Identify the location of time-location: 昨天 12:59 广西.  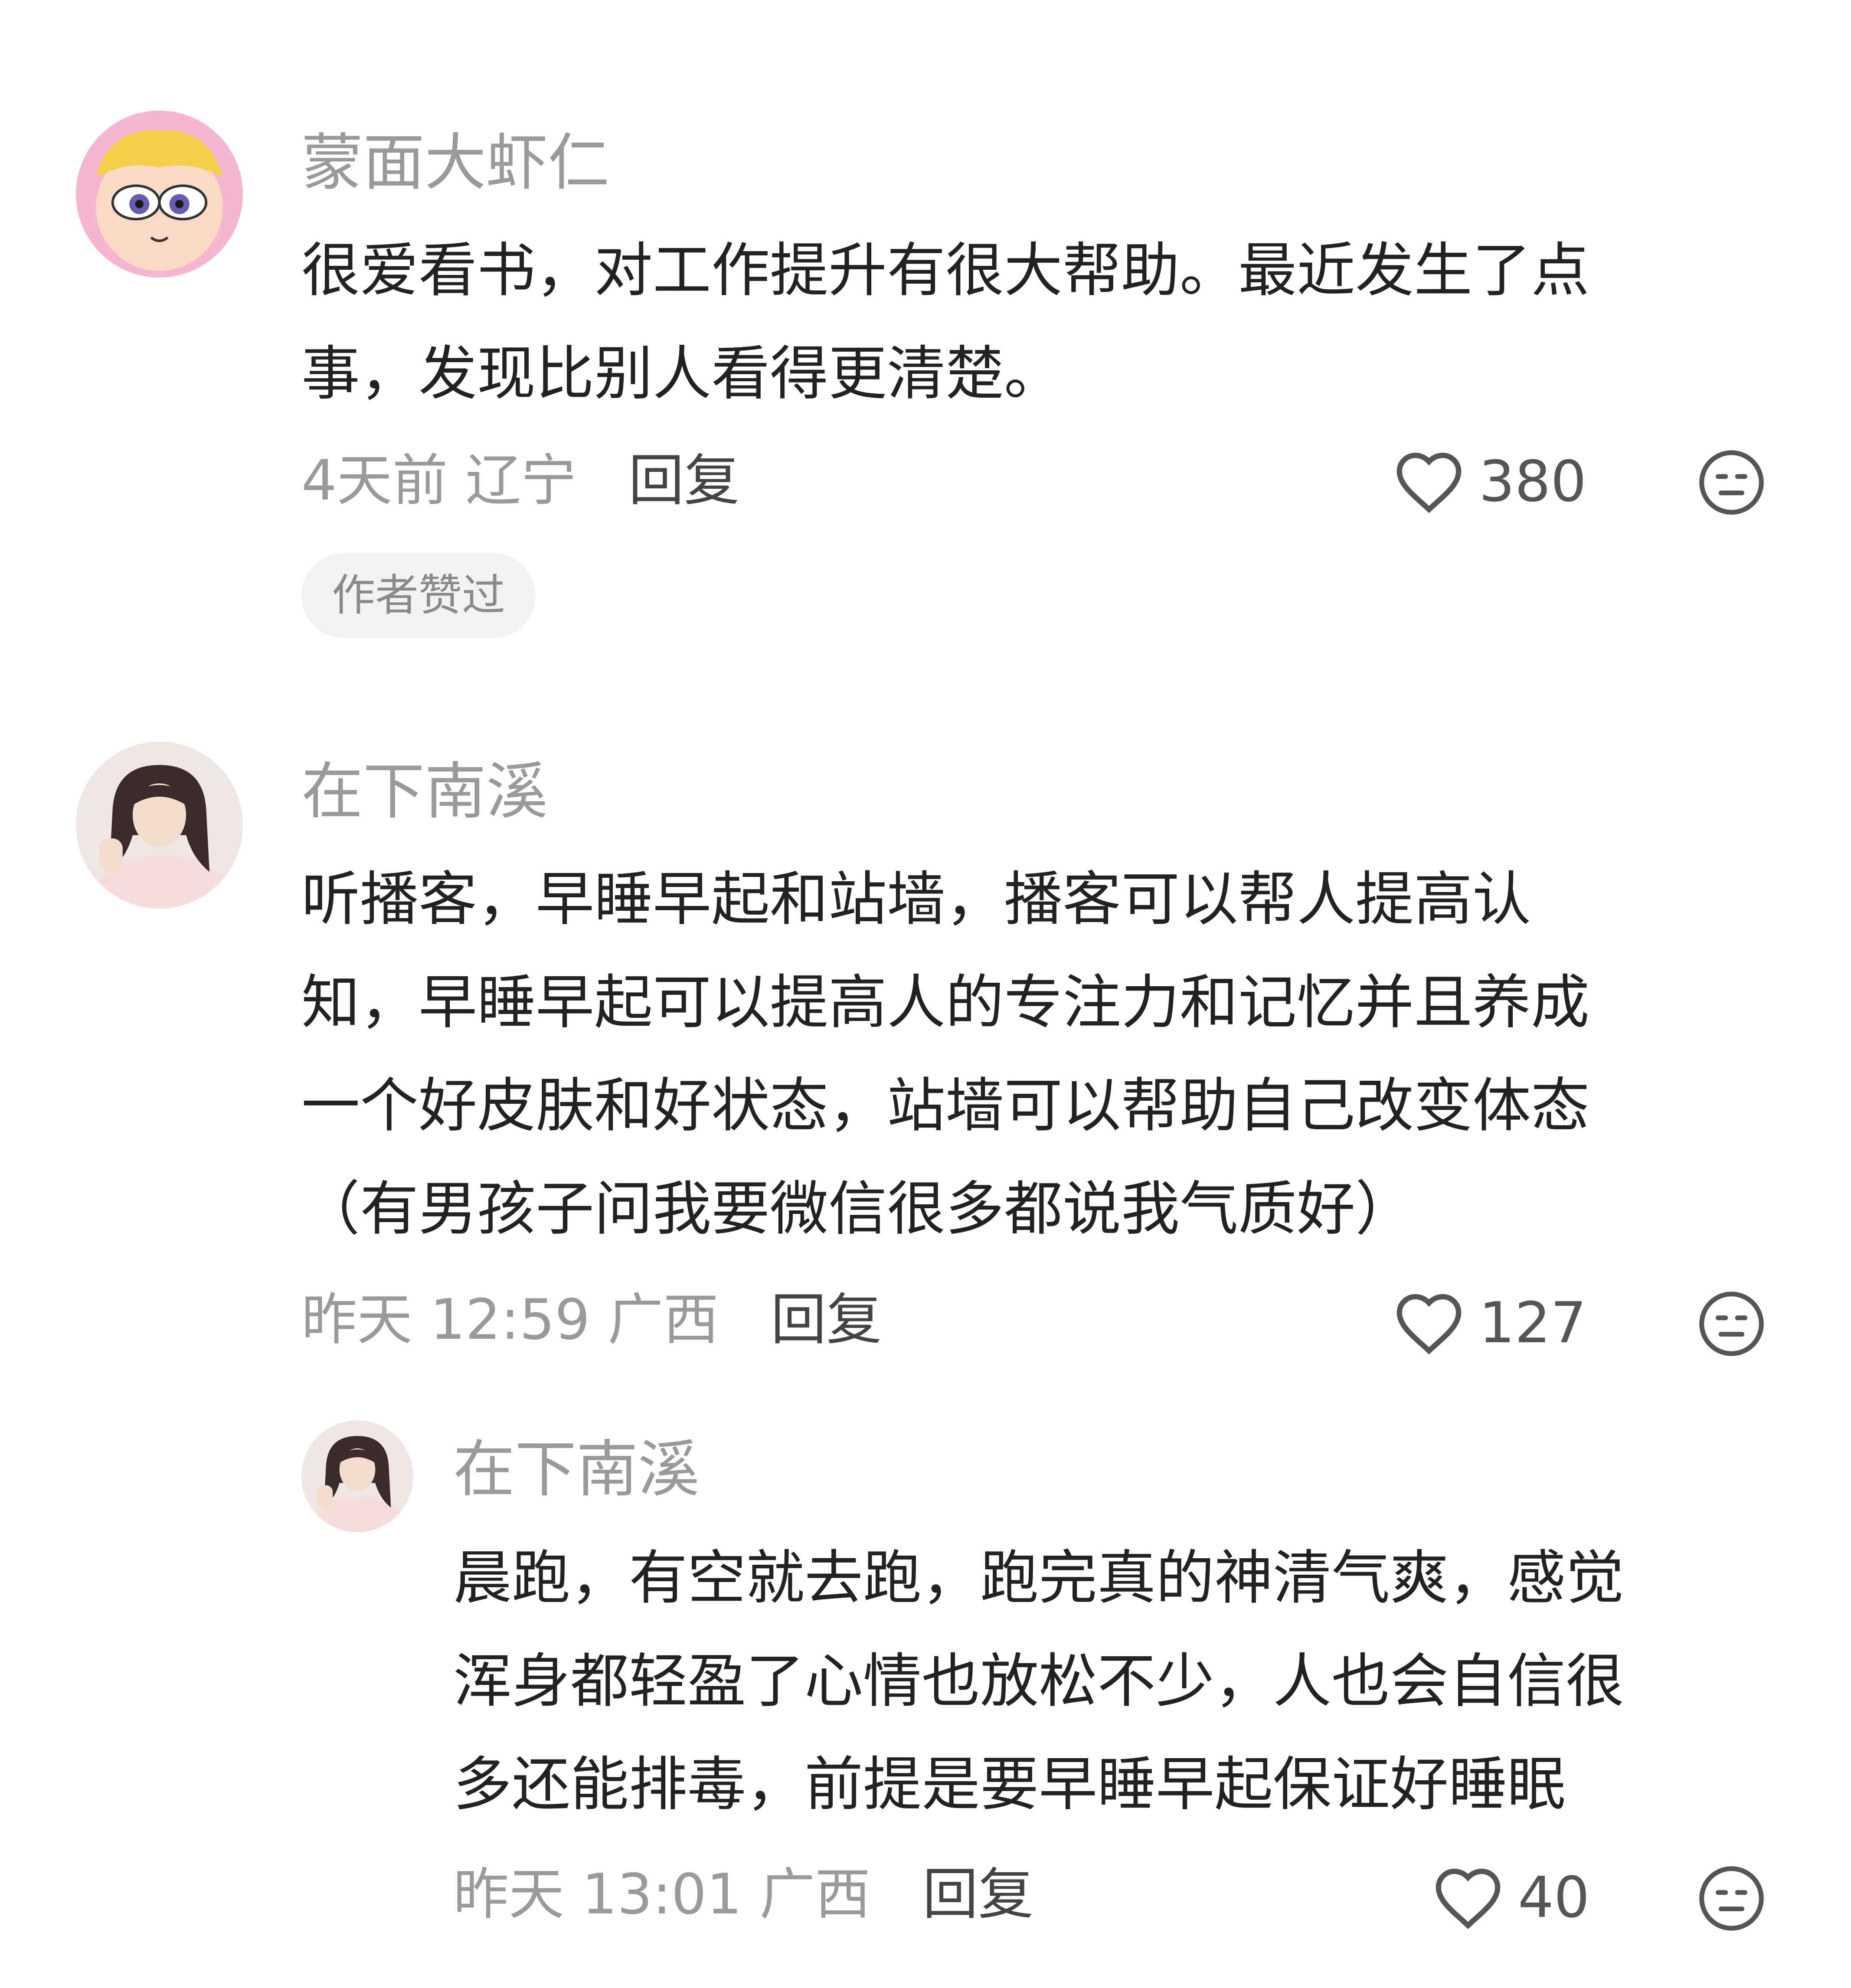
(510, 1320).